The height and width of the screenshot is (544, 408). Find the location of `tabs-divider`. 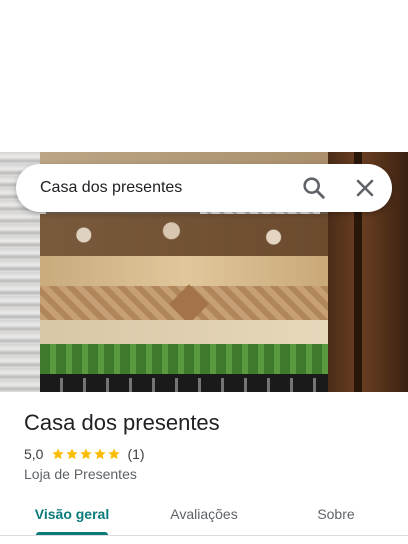

tabs-divider is located at coordinates (204, 535).